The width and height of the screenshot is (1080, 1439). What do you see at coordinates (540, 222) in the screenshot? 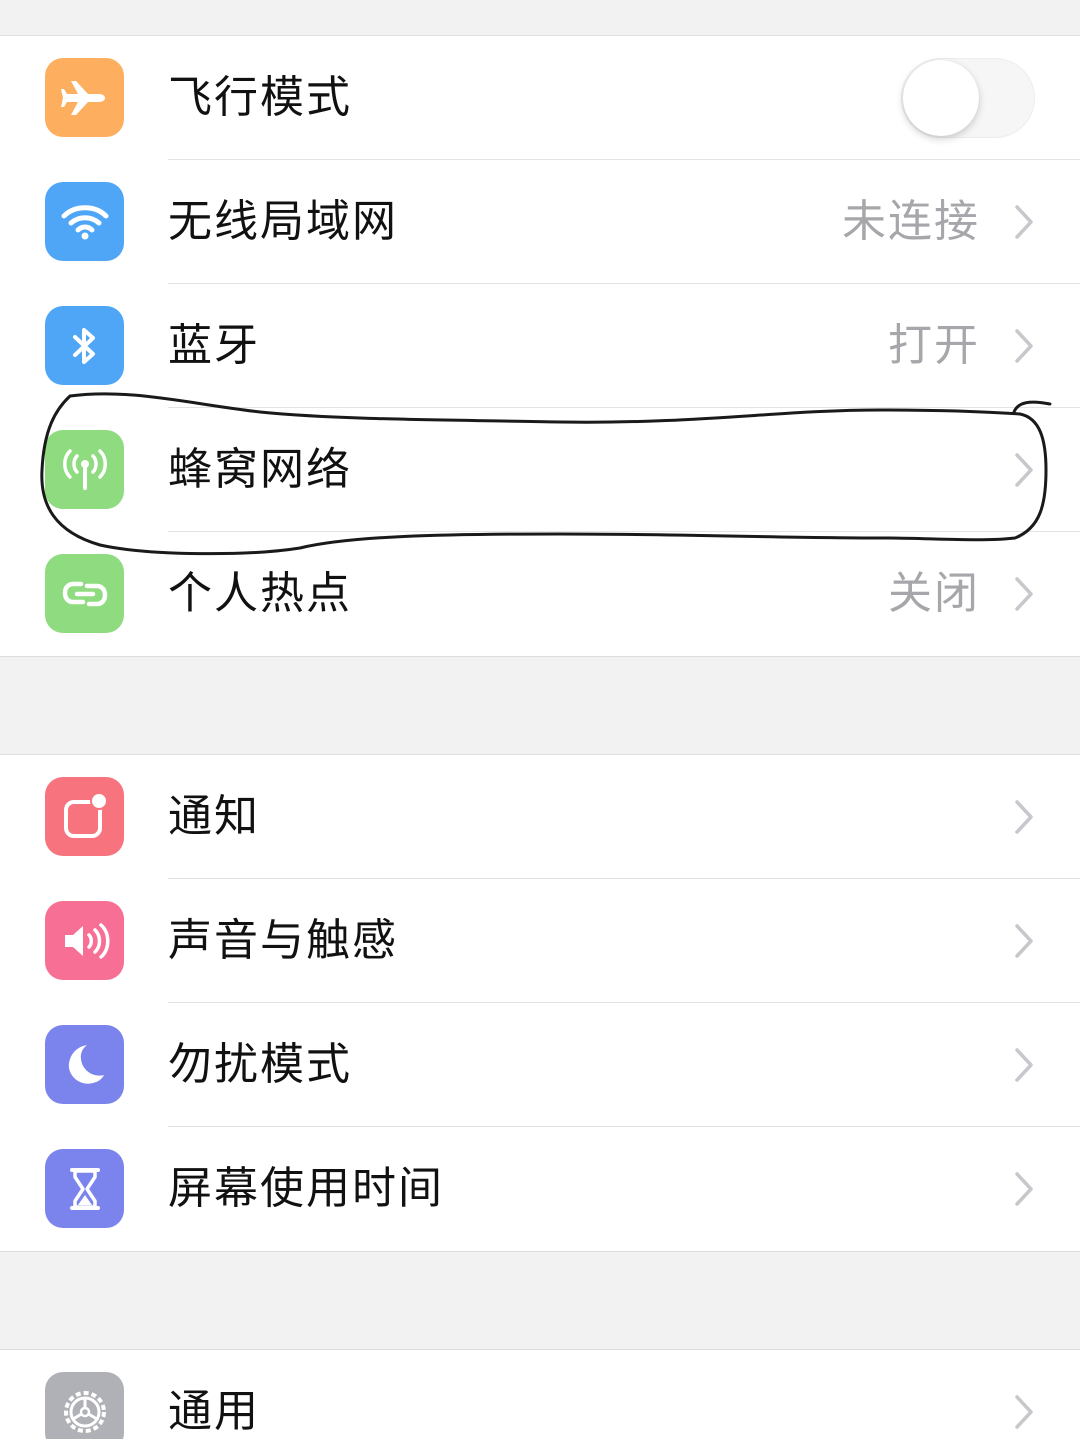
I see `settings-row-wifi: 无线局域网 未连接` at bounding box center [540, 222].